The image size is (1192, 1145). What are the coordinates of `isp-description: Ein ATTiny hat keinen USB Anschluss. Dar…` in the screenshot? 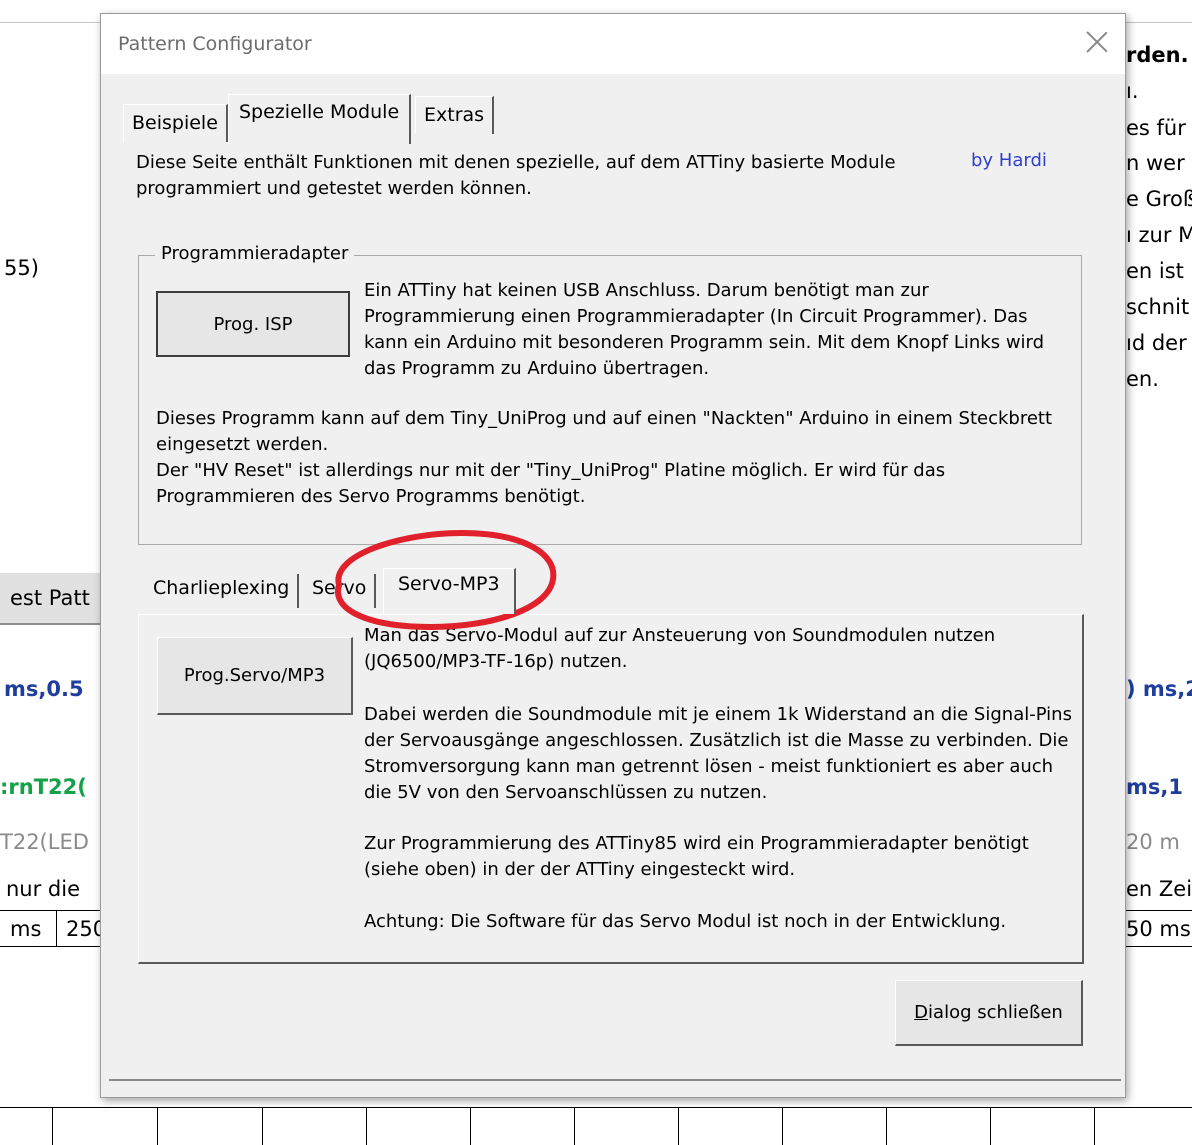 It's located at (704, 329).